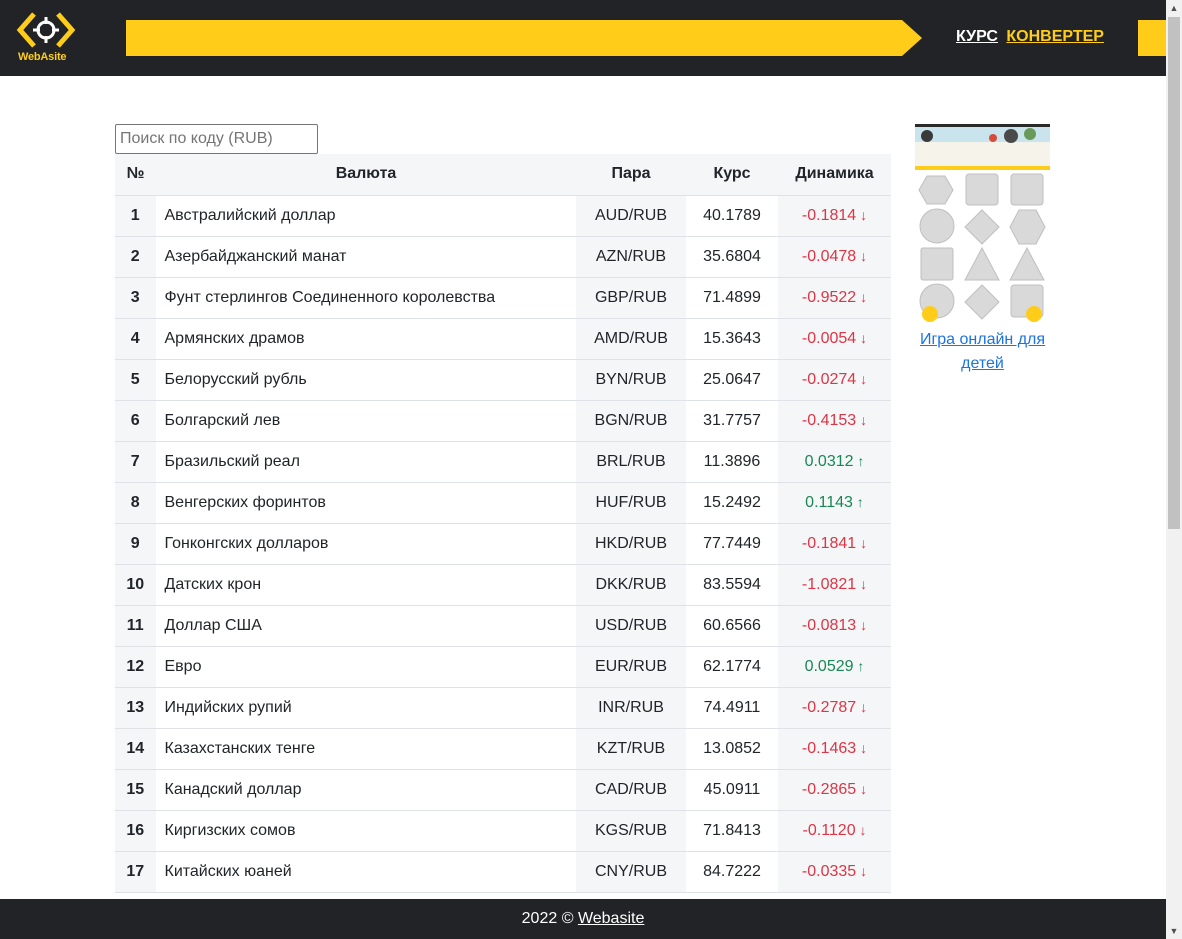 The height and width of the screenshot is (939, 1182). Describe the element at coordinates (631, 544) in the screenshot. I see `currency-pair: HKD/RUB` at that location.